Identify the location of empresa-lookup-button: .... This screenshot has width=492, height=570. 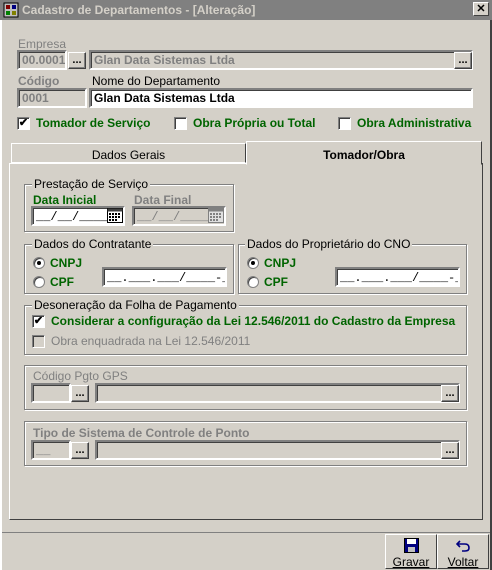
(77, 60).